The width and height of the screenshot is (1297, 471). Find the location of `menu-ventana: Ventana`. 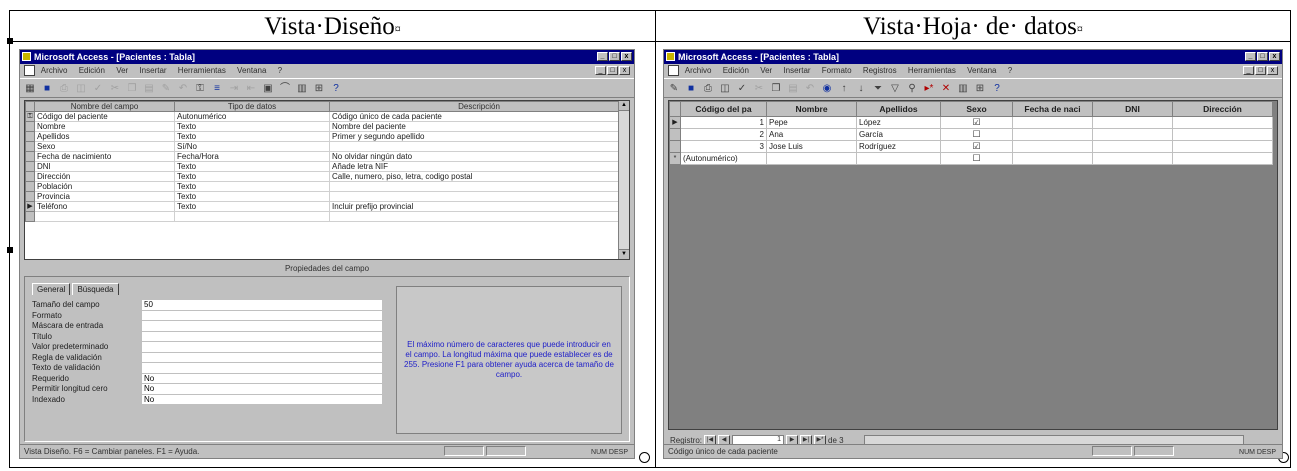

menu-ventana: Ventana is located at coordinates (251, 70).